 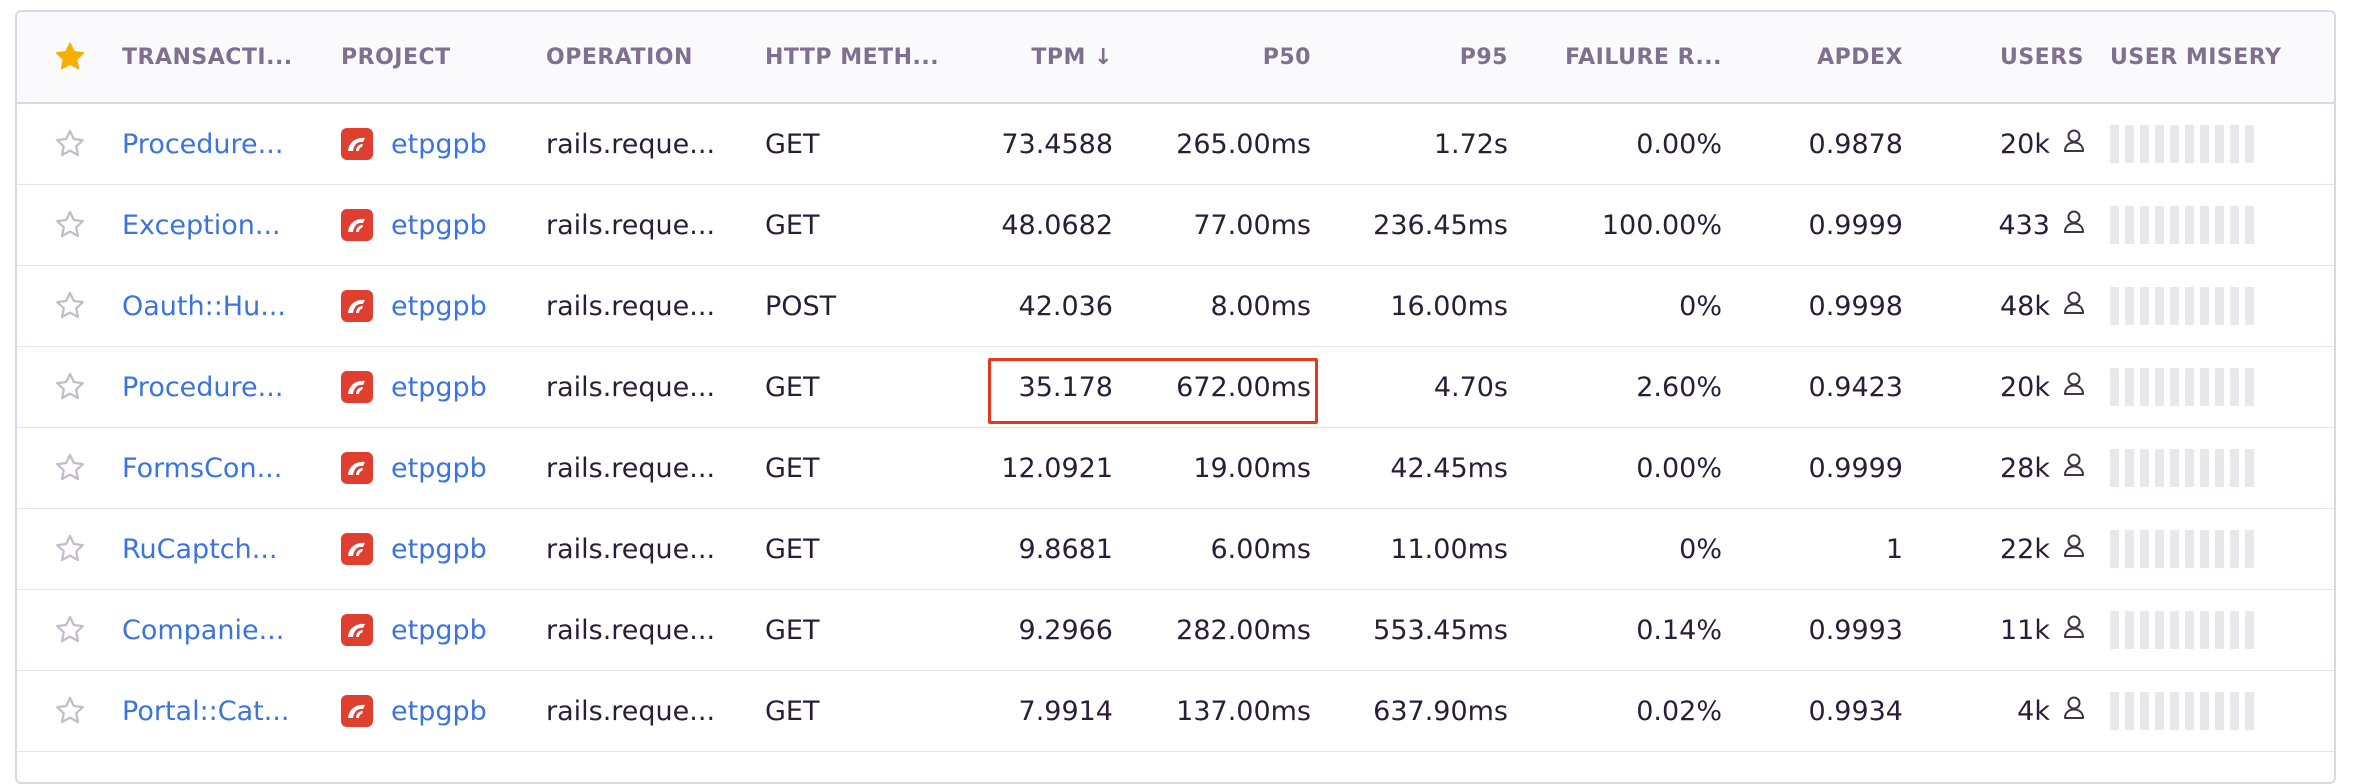 I want to click on col-project: PROJECT, so click(x=443, y=57).